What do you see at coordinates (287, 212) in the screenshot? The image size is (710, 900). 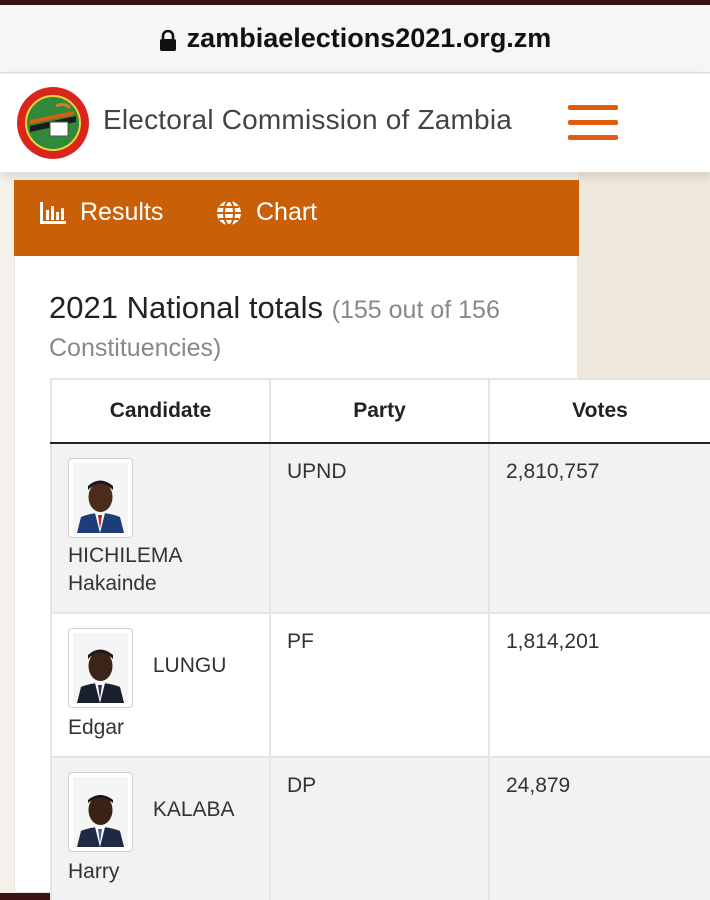 I see `tab-chart-label: Chart` at bounding box center [287, 212].